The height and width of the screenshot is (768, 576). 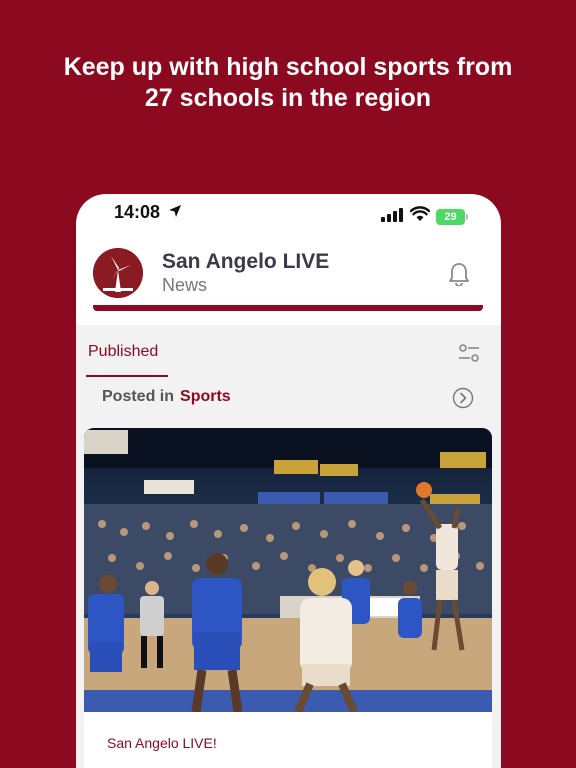 I want to click on status-bar: 14:08 29, so click(x=288, y=214).